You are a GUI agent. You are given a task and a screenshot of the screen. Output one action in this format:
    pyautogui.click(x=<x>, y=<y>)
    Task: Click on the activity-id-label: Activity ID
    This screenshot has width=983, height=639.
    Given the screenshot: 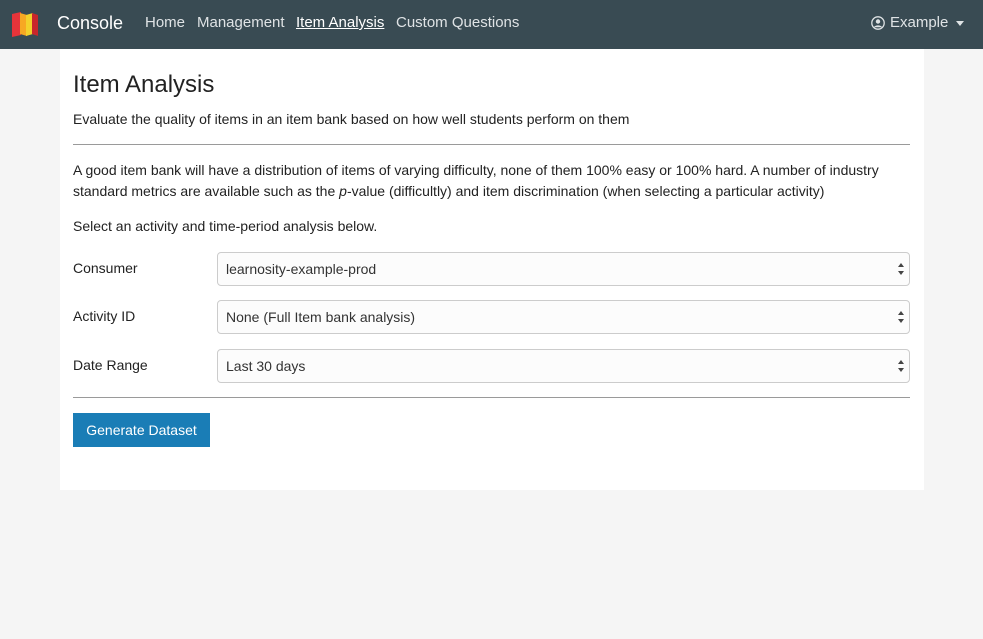 What is the action you would take?
    pyautogui.click(x=104, y=316)
    